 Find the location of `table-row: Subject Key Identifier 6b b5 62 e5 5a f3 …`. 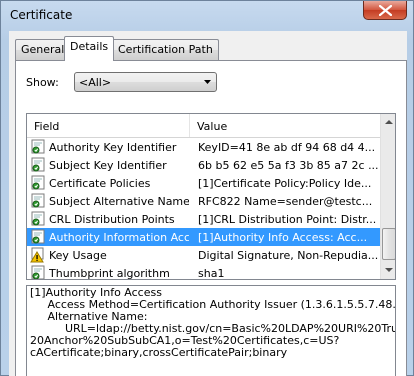

table-row: Subject Key Identifier 6b b5 62 e5 5a f3 … is located at coordinates (203, 165).